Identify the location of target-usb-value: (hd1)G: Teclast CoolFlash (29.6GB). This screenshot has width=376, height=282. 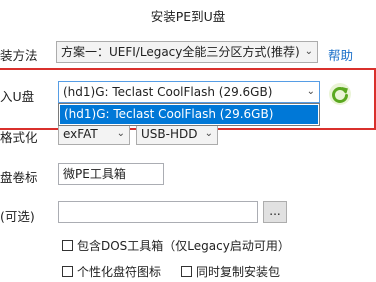
(168, 92).